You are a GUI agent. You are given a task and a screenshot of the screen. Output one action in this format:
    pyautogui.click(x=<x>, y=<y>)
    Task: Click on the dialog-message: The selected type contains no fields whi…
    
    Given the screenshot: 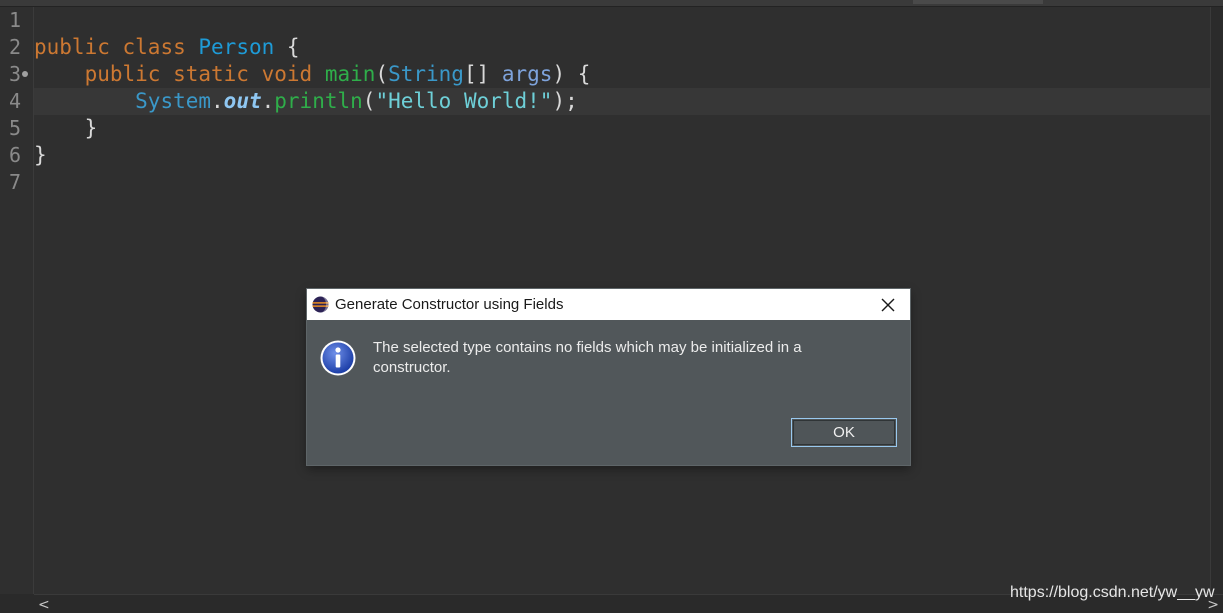 What is the action you would take?
    pyautogui.click(x=587, y=357)
    